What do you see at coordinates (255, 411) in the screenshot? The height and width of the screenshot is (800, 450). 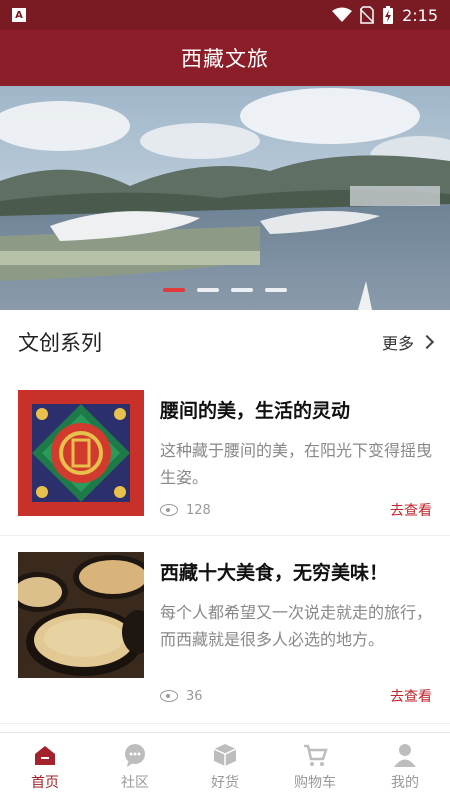 I see `article-title: 腰间的美，生活的灵动` at bounding box center [255, 411].